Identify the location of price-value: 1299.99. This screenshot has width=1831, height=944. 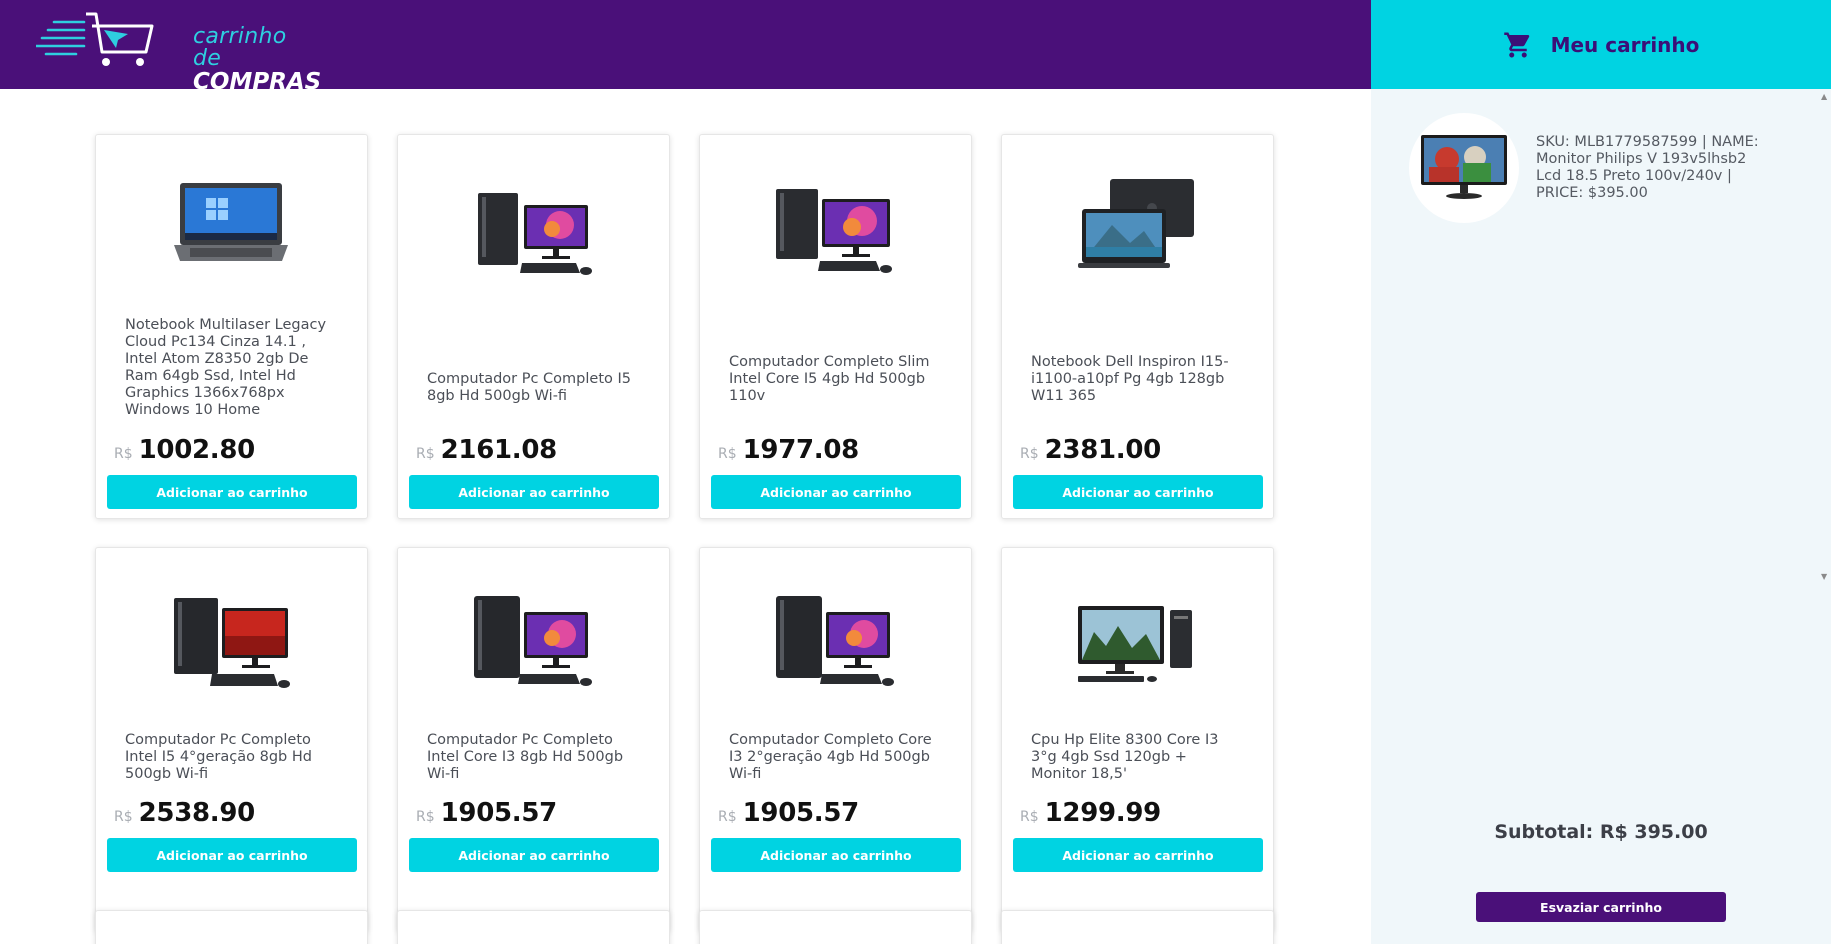
(1103, 813).